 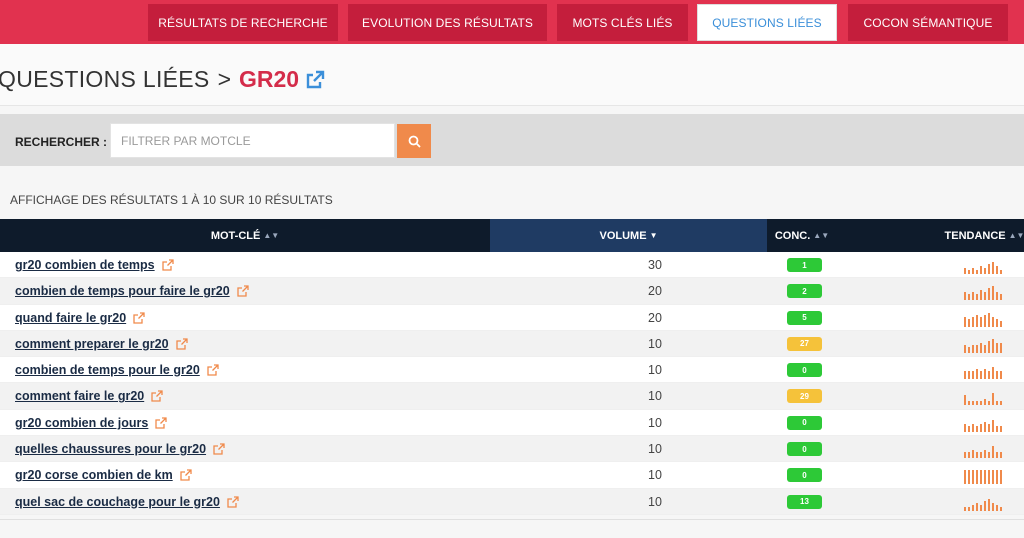 I want to click on column-header-volume: Volume ▼, so click(x=628, y=235).